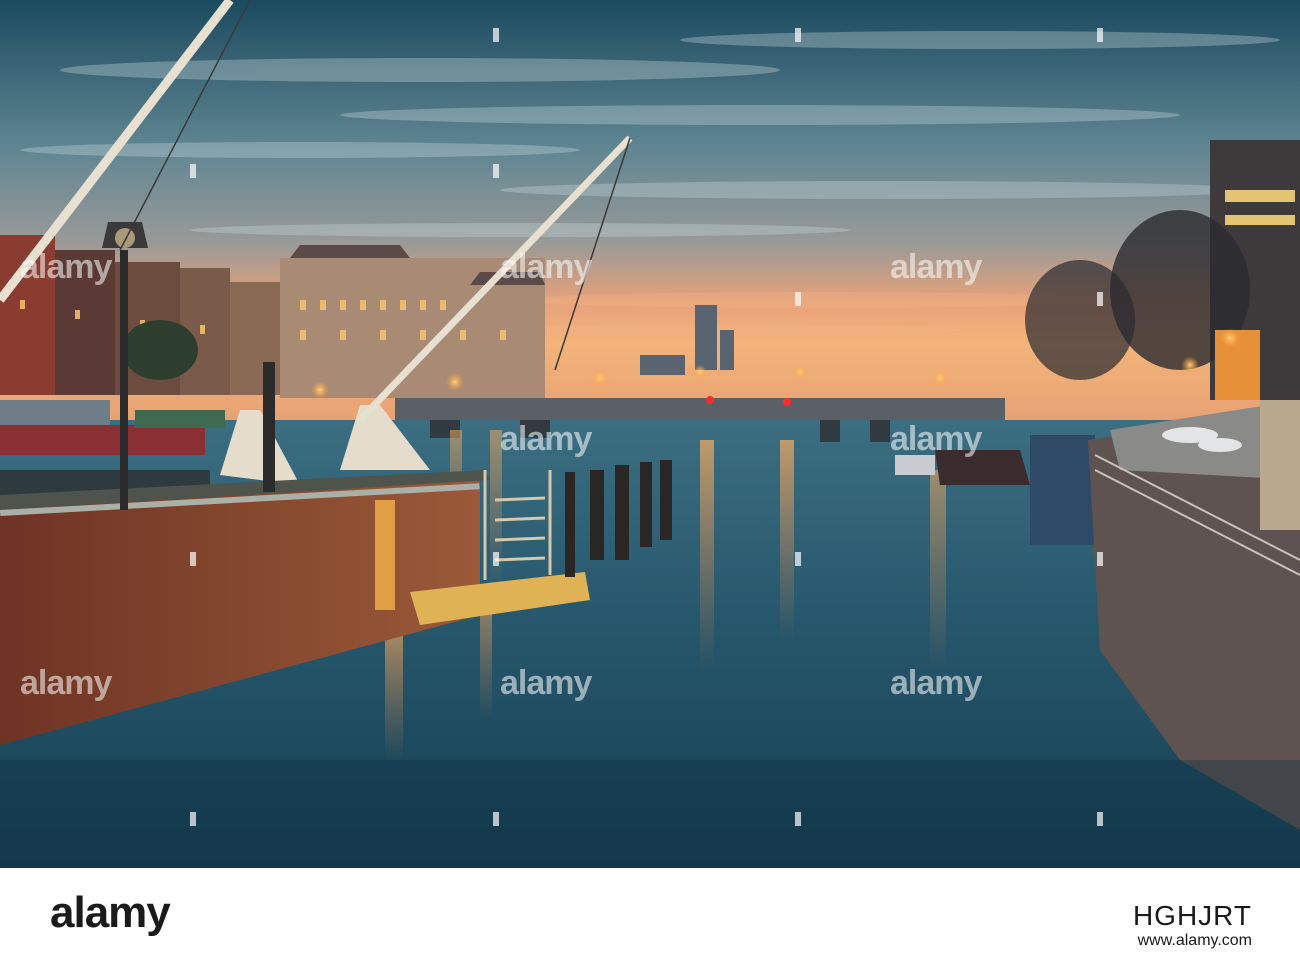  I want to click on footer-url: www.alamy.com, so click(1195, 941).